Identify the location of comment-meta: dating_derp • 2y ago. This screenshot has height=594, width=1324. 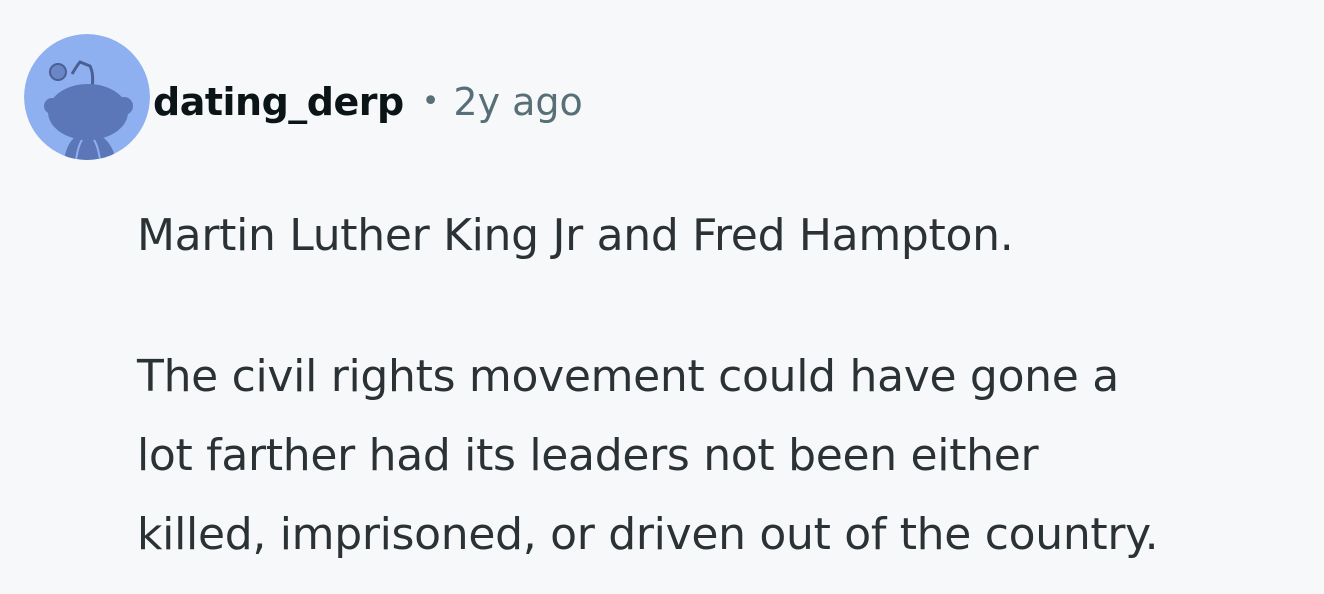
(368, 102).